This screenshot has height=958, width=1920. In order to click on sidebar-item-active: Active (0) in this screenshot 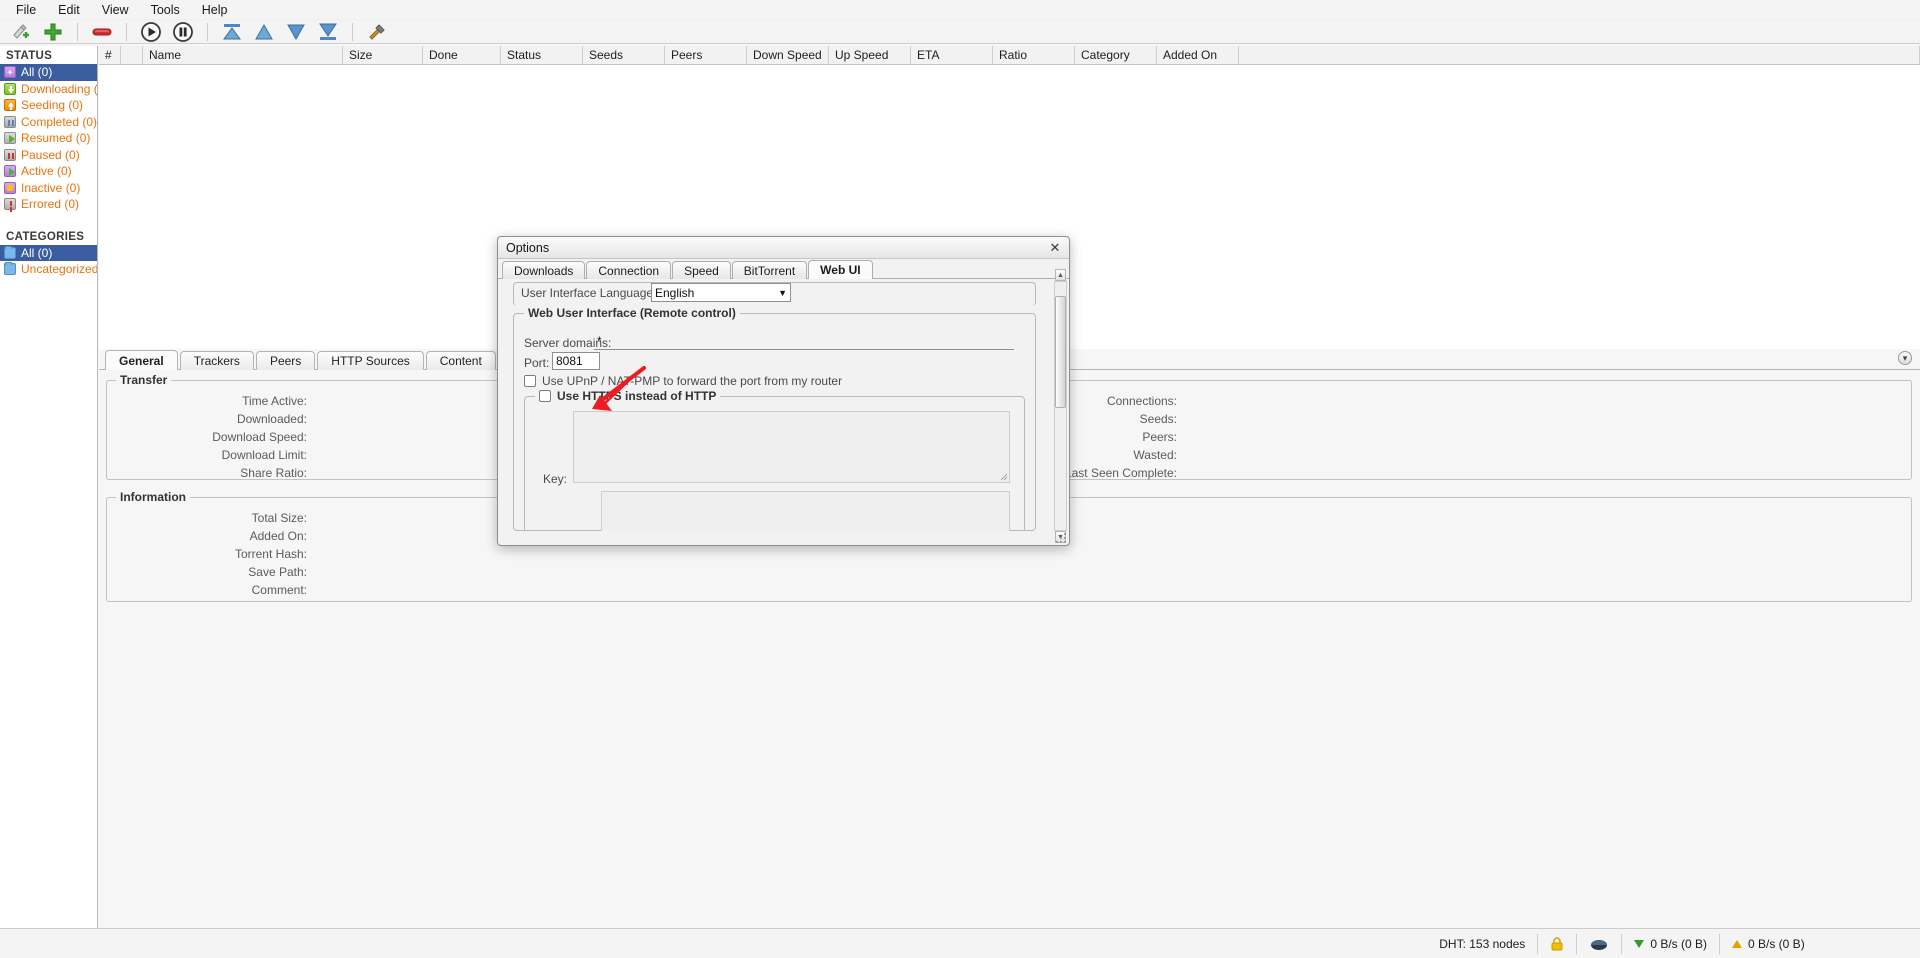, I will do `click(48, 171)`.